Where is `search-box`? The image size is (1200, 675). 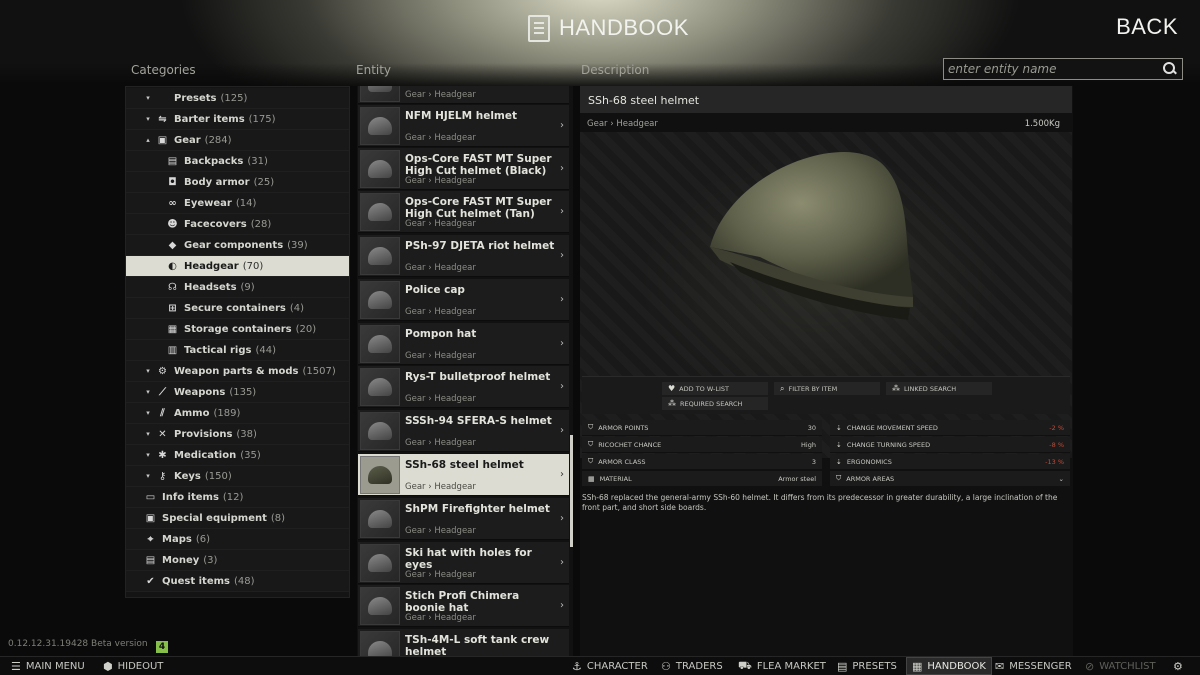
search-box is located at coordinates (1063, 69).